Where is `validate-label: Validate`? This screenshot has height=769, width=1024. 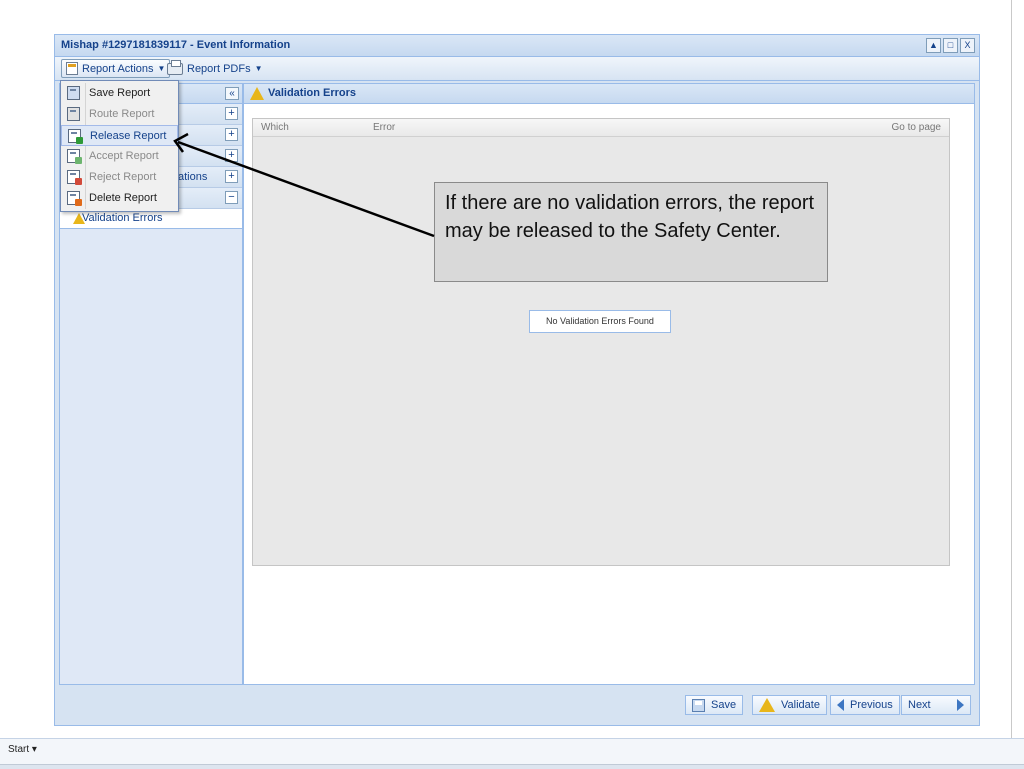
validate-label: Validate is located at coordinates (800, 705).